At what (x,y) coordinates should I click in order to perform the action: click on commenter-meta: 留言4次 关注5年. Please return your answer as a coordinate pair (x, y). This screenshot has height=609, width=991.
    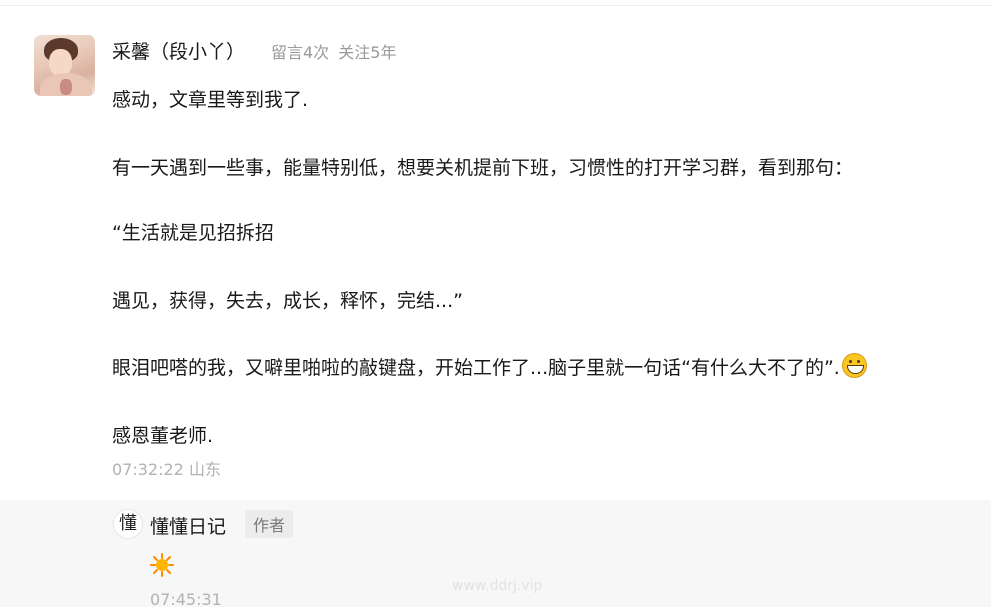
    Looking at the image, I should click on (333, 51).